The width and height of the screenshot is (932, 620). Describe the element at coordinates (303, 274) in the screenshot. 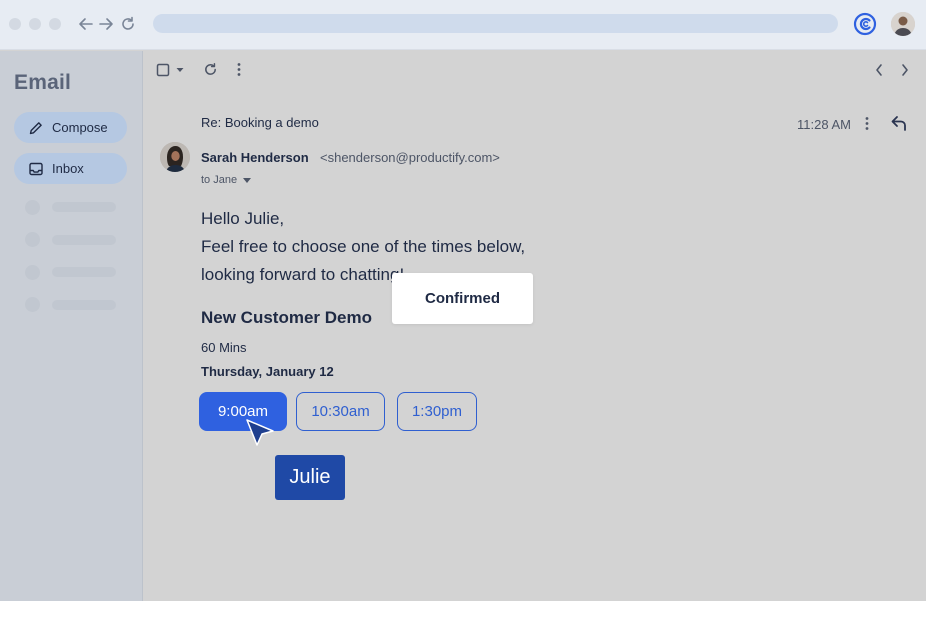

I see `body-line: looking forward to chatting!` at that location.